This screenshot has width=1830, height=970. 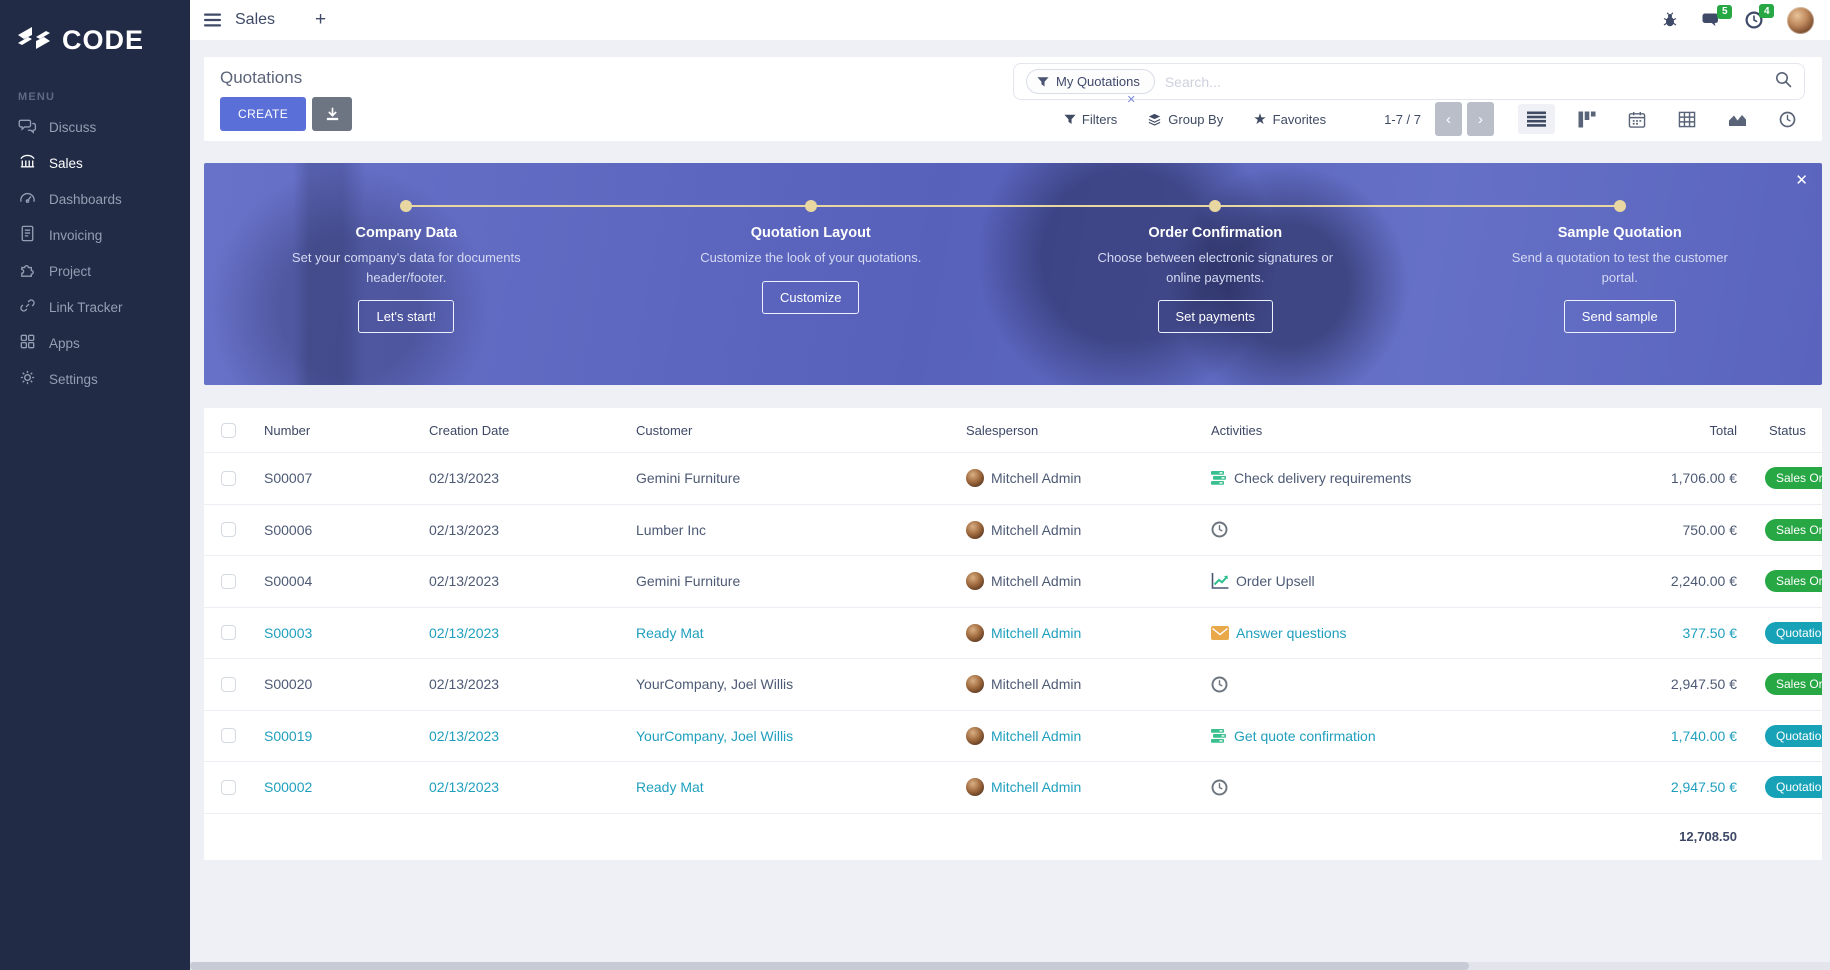 I want to click on select-all-checkbox, so click(x=228, y=430).